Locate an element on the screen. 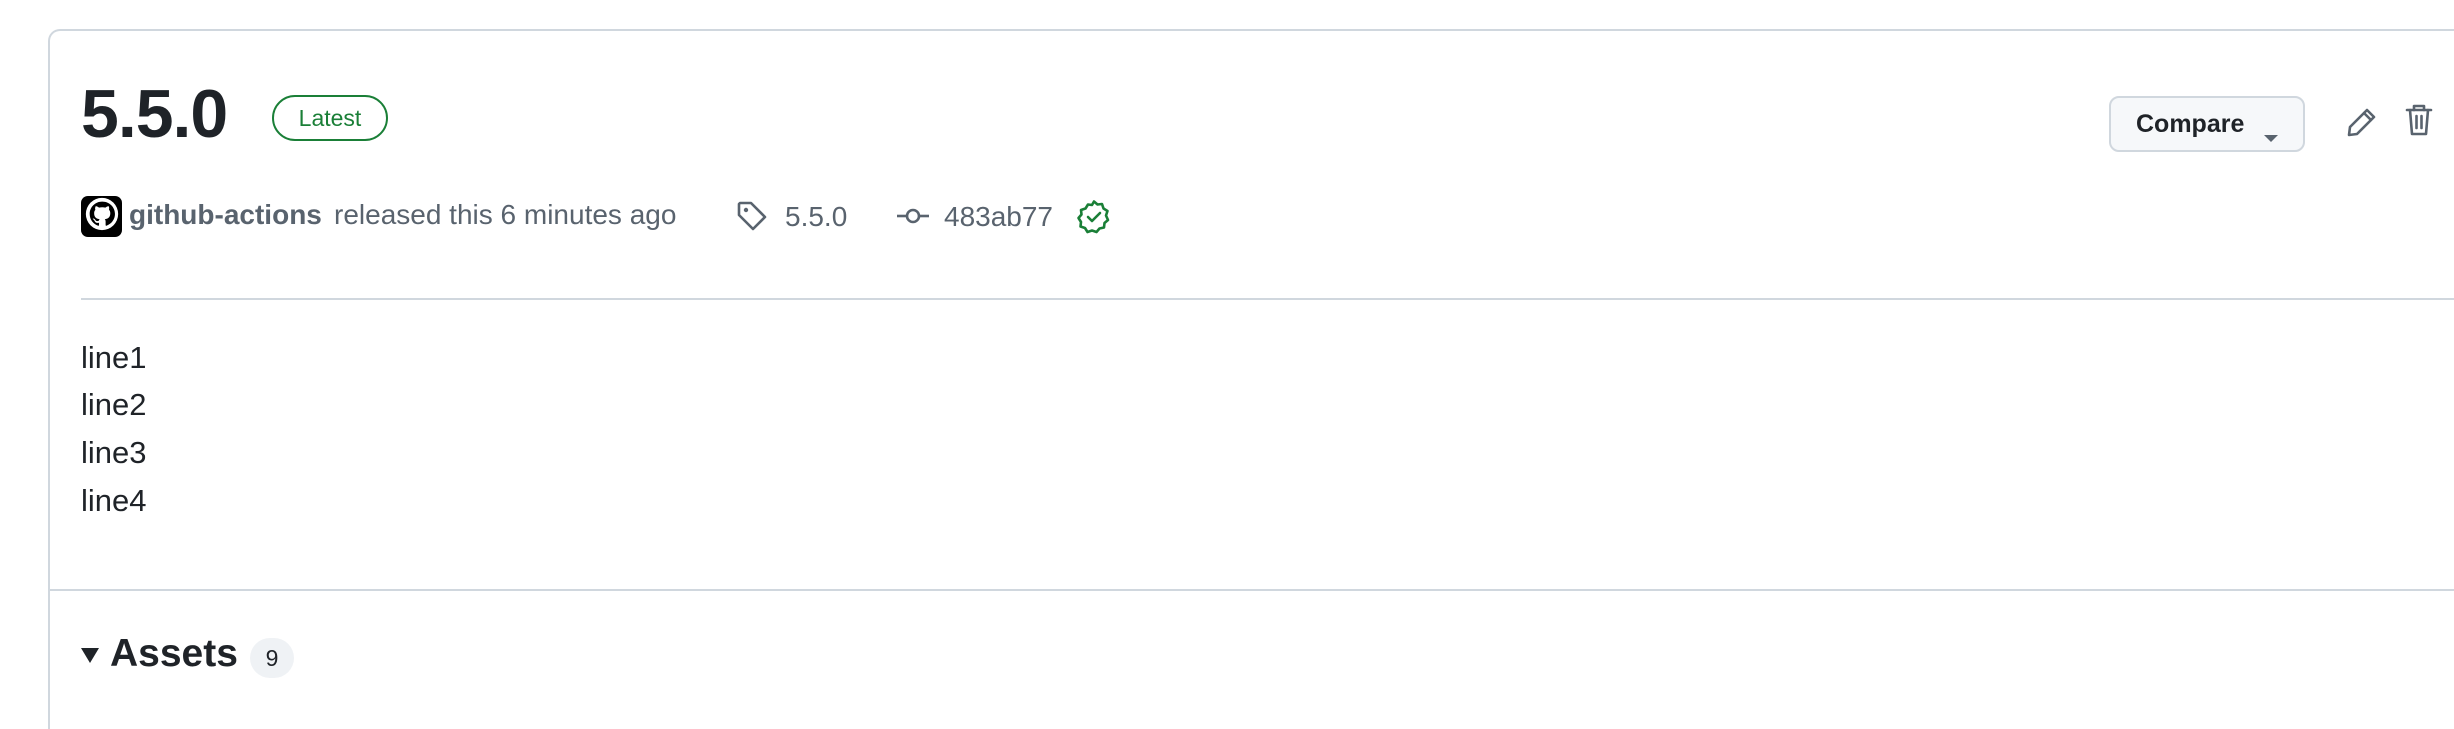 The height and width of the screenshot is (729, 2454). released-time-text: released this 6 minutes ago is located at coordinates (505, 214).